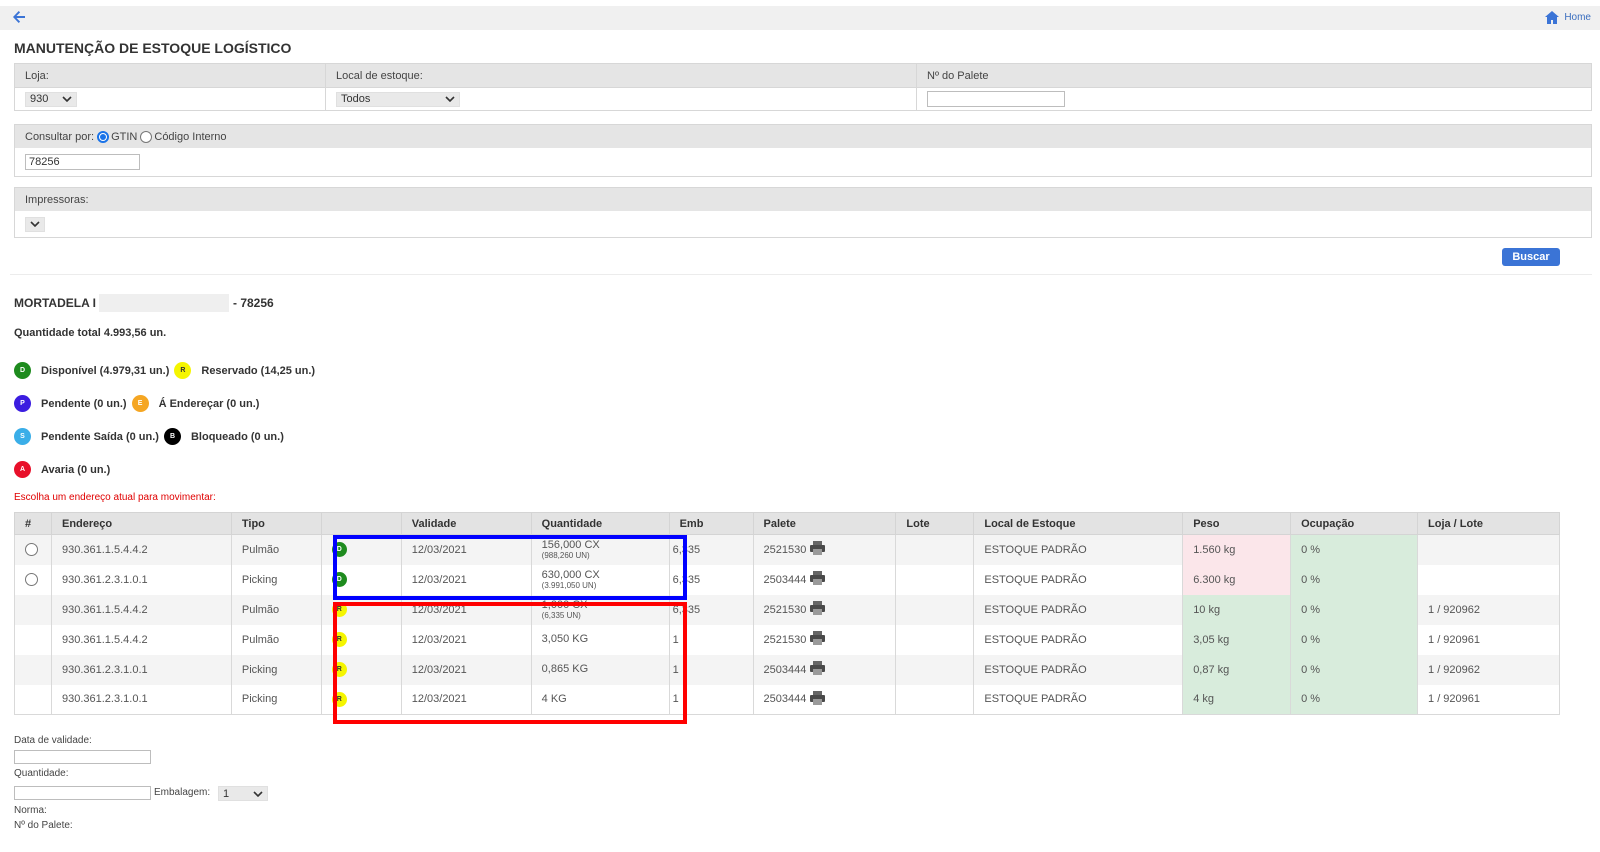  I want to click on local-select-value: Todos, so click(356, 99).